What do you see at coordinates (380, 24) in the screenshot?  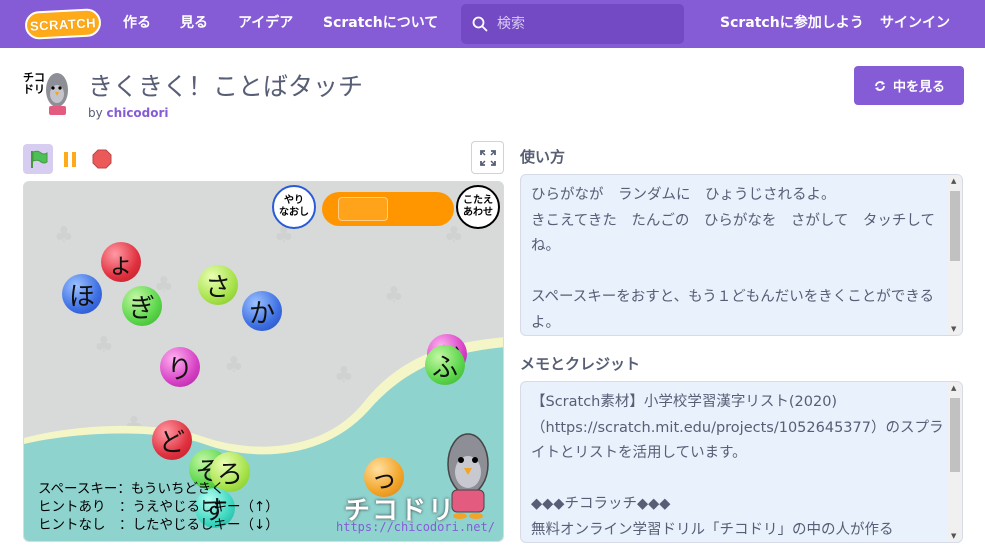 I see `nav-link-about: Scratchについて` at bounding box center [380, 24].